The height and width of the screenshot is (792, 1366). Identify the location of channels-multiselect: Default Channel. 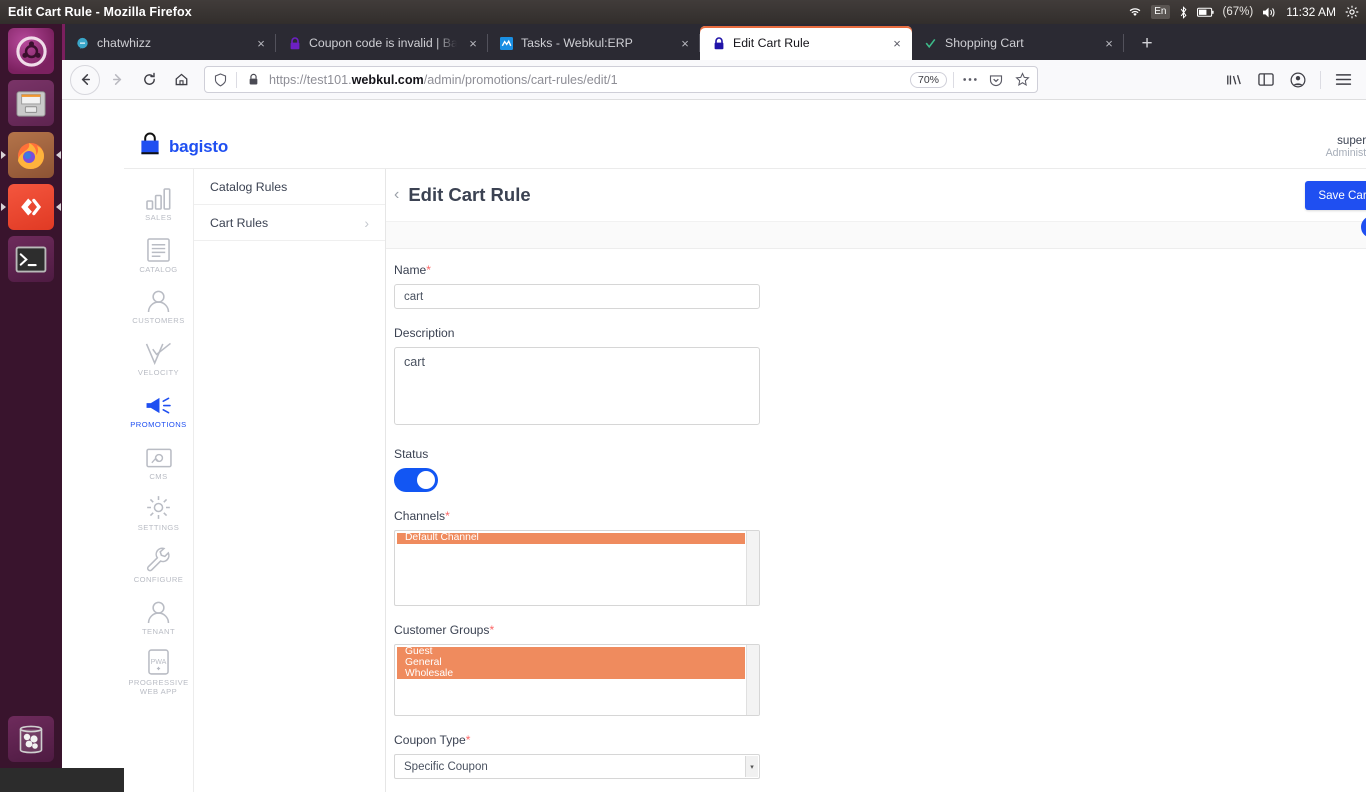
(577, 568).